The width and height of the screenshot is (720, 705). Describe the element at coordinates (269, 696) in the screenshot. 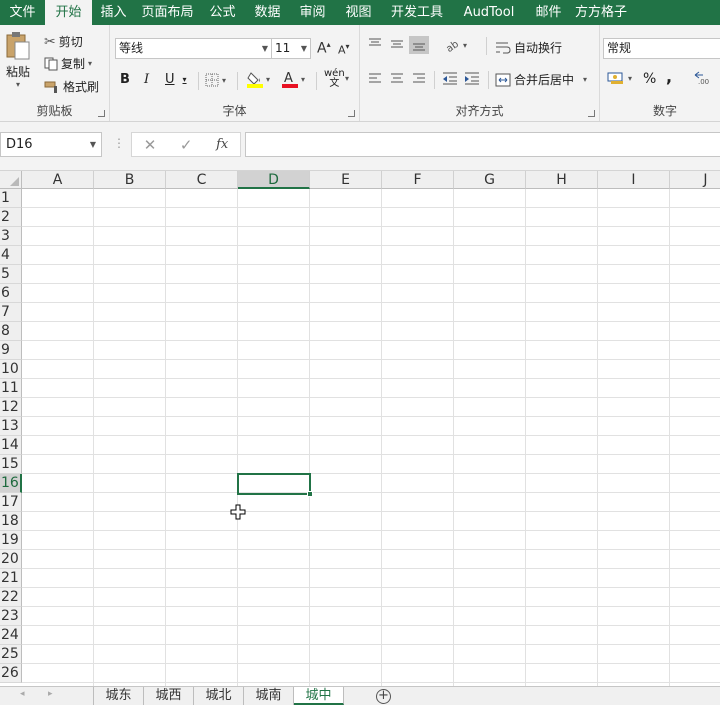

I see `sheet-tab-3: 城南` at that location.